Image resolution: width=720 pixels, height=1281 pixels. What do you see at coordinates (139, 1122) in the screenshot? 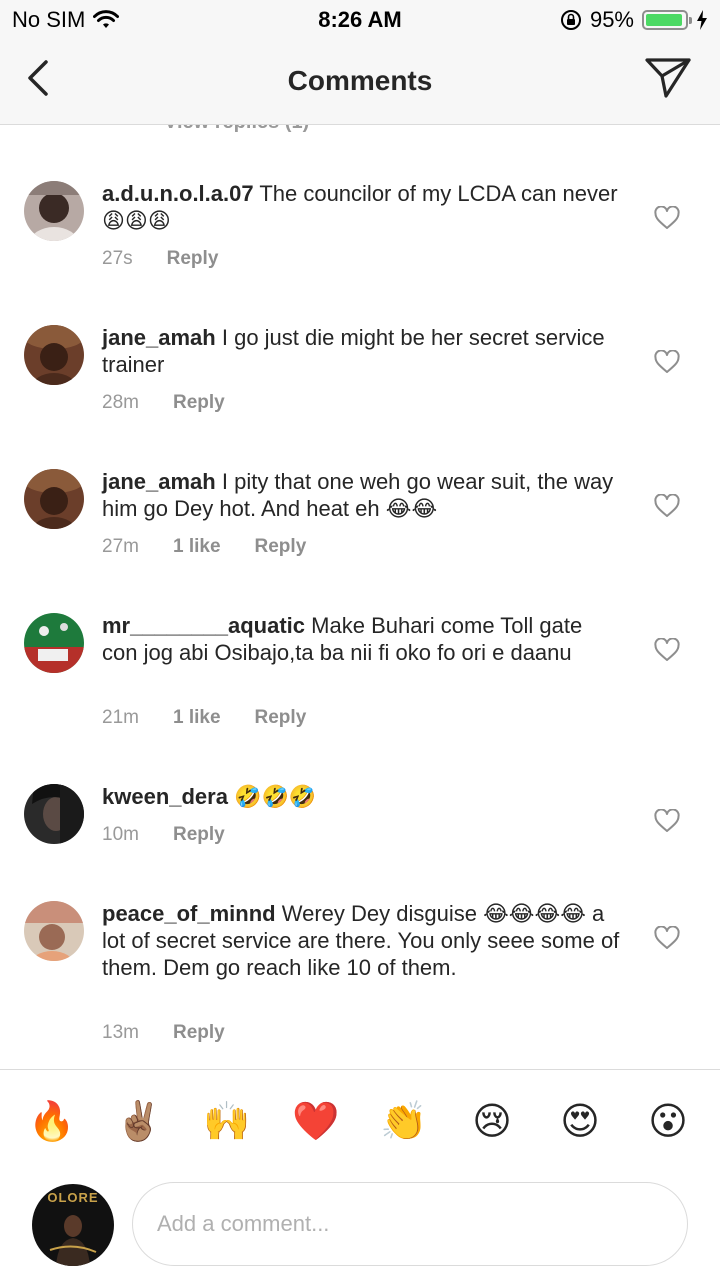
I see `victory-hand-emoji-button: ✌🏽` at bounding box center [139, 1122].